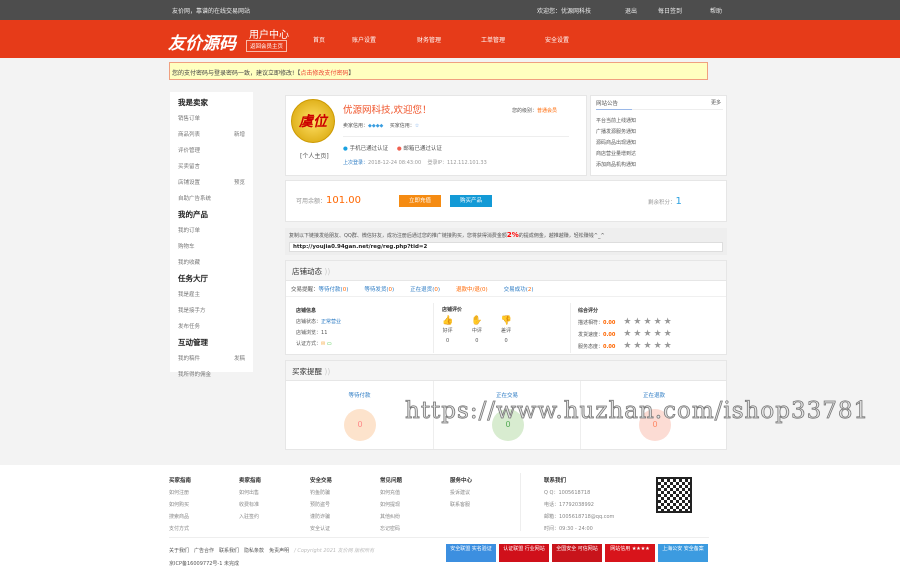 The height and width of the screenshot is (573, 900). Describe the element at coordinates (189, 152) in the screenshot. I see `sidebar-item-label: 评价管理` at that location.